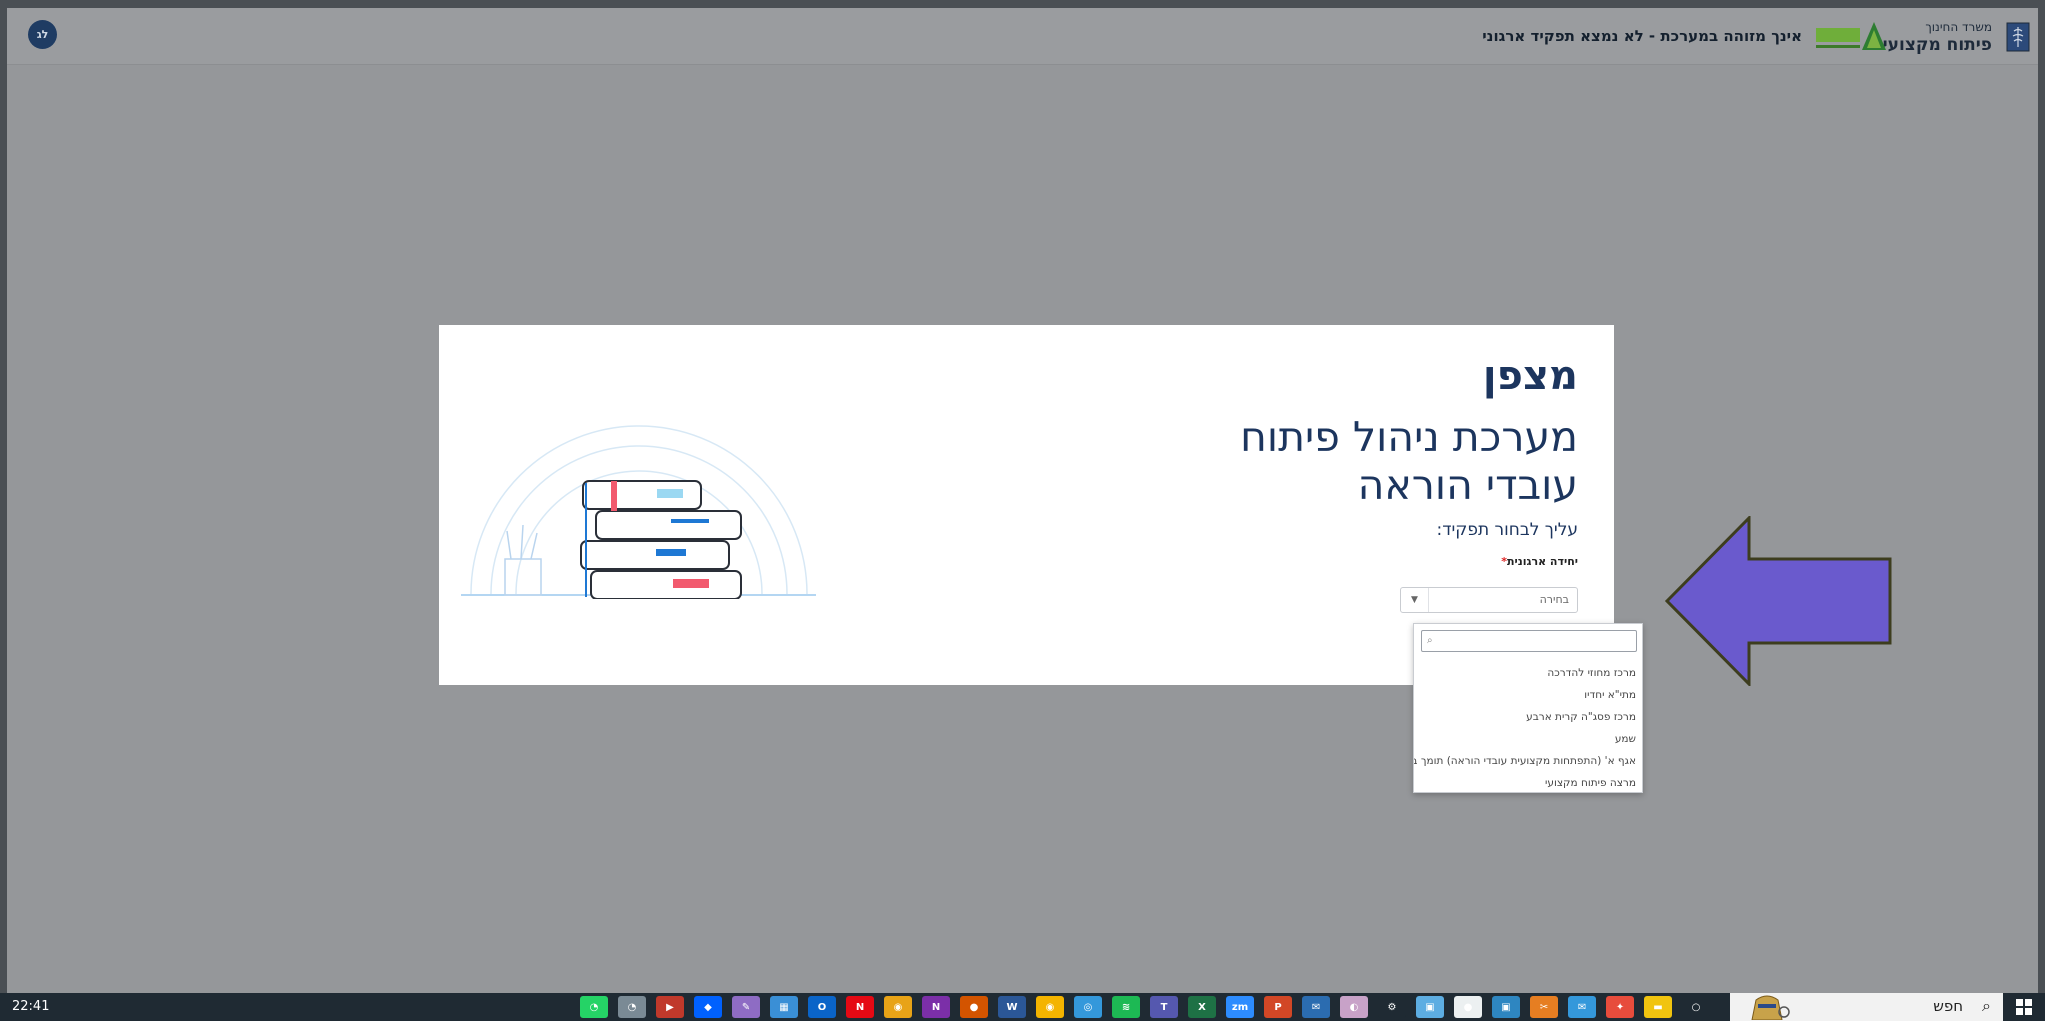  I want to click on excel-icon: X, so click(1202, 1007).